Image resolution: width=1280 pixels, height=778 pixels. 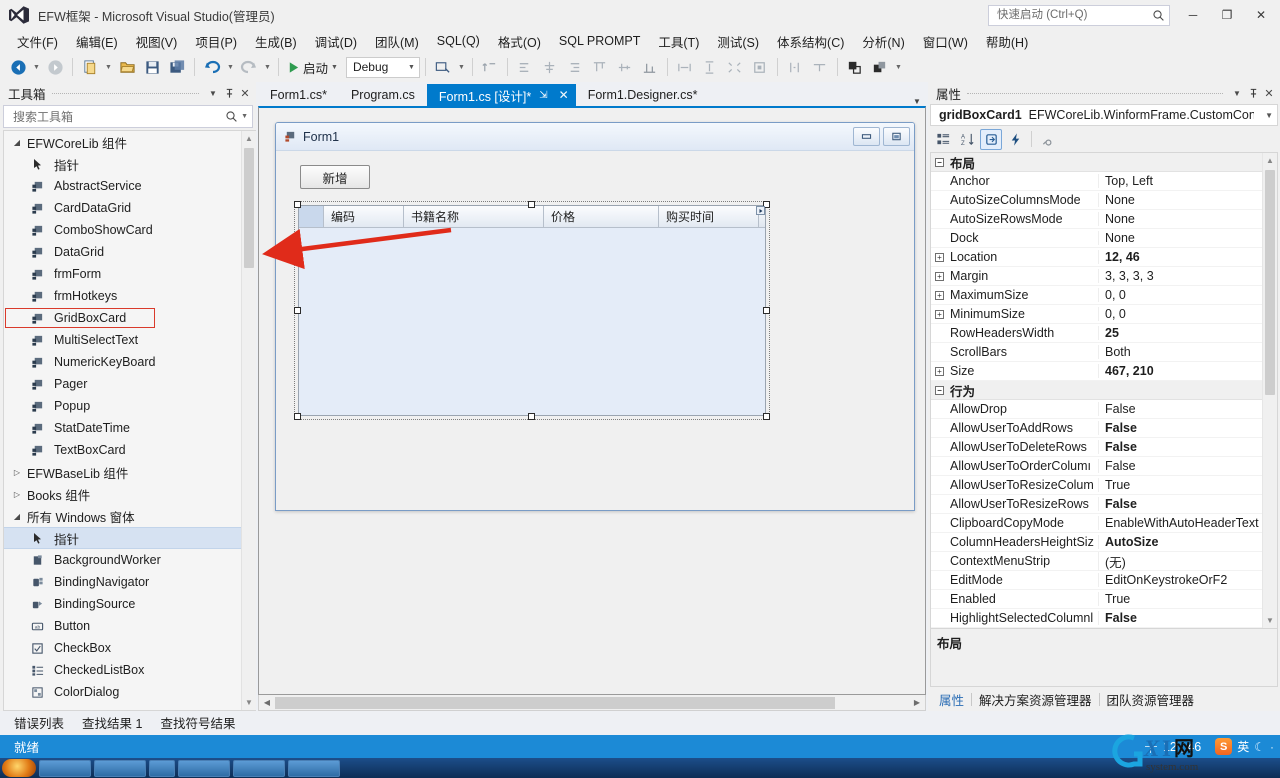 I want to click on menu-test: 测试(S), so click(x=738, y=41).